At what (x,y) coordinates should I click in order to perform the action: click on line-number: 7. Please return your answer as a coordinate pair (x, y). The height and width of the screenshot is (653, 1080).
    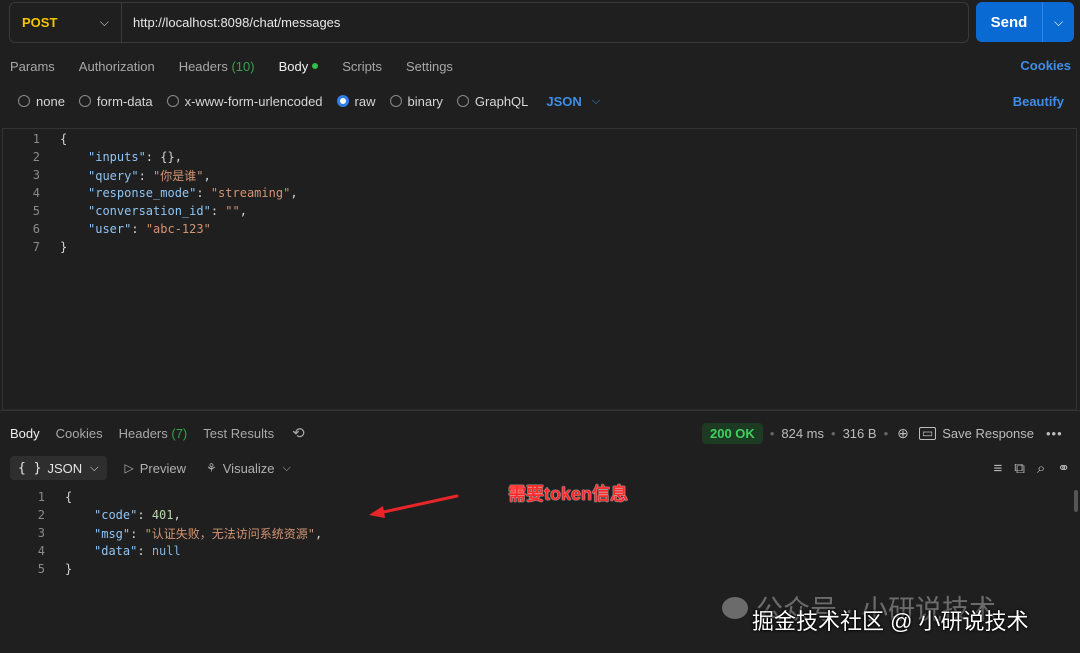
    Looking at the image, I should click on (36, 247).